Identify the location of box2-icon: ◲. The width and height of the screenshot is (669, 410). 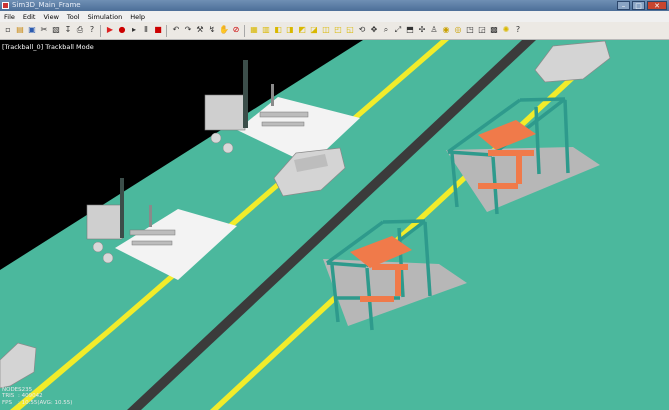
(482, 30).